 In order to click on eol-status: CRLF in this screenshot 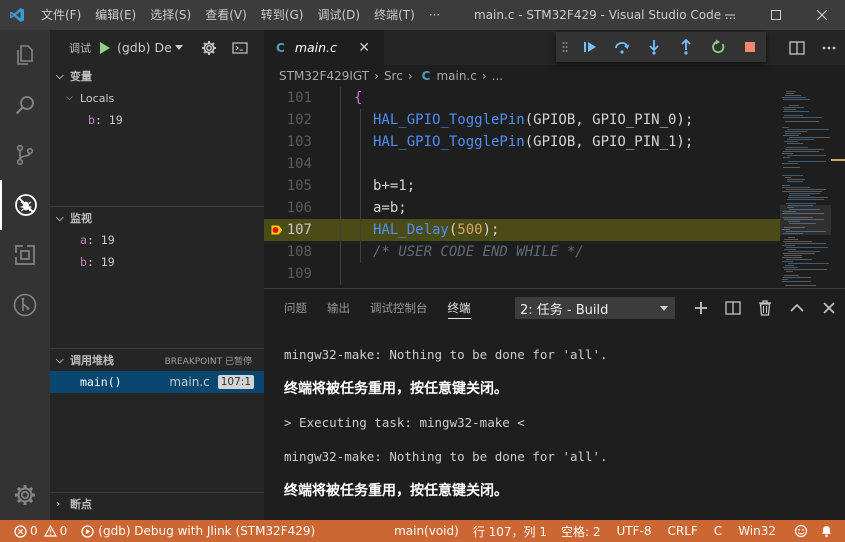, I will do `click(682, 531)`.